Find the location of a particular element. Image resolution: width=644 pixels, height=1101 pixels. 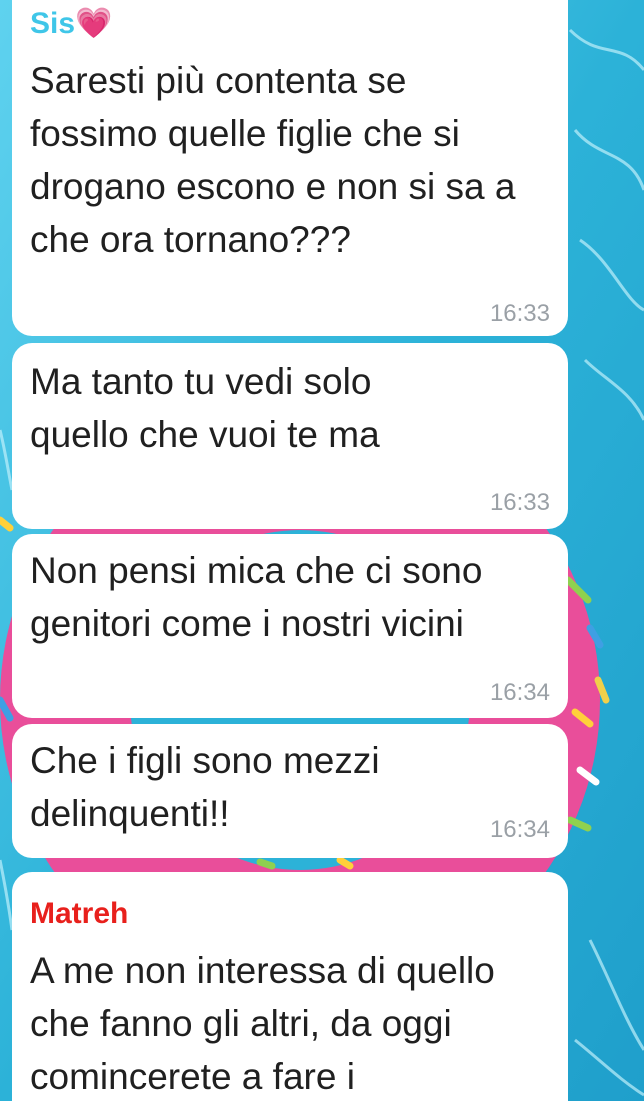

sender-name: Sis💗 is located at coordinates (290, 24).